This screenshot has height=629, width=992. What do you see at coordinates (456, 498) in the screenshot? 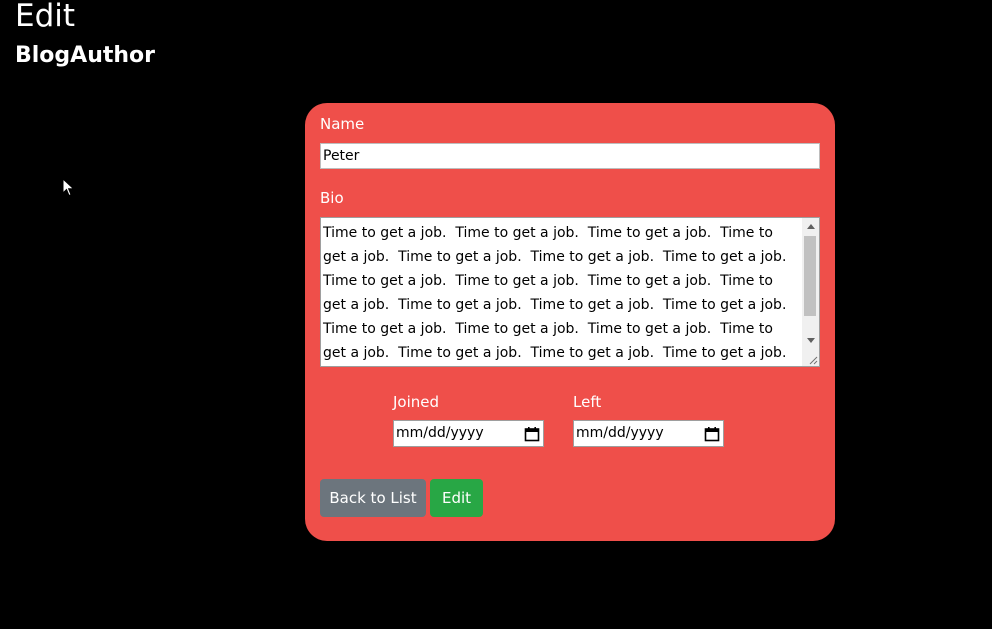
I see `edit-button: Edit` at bounding box center [456, 498].